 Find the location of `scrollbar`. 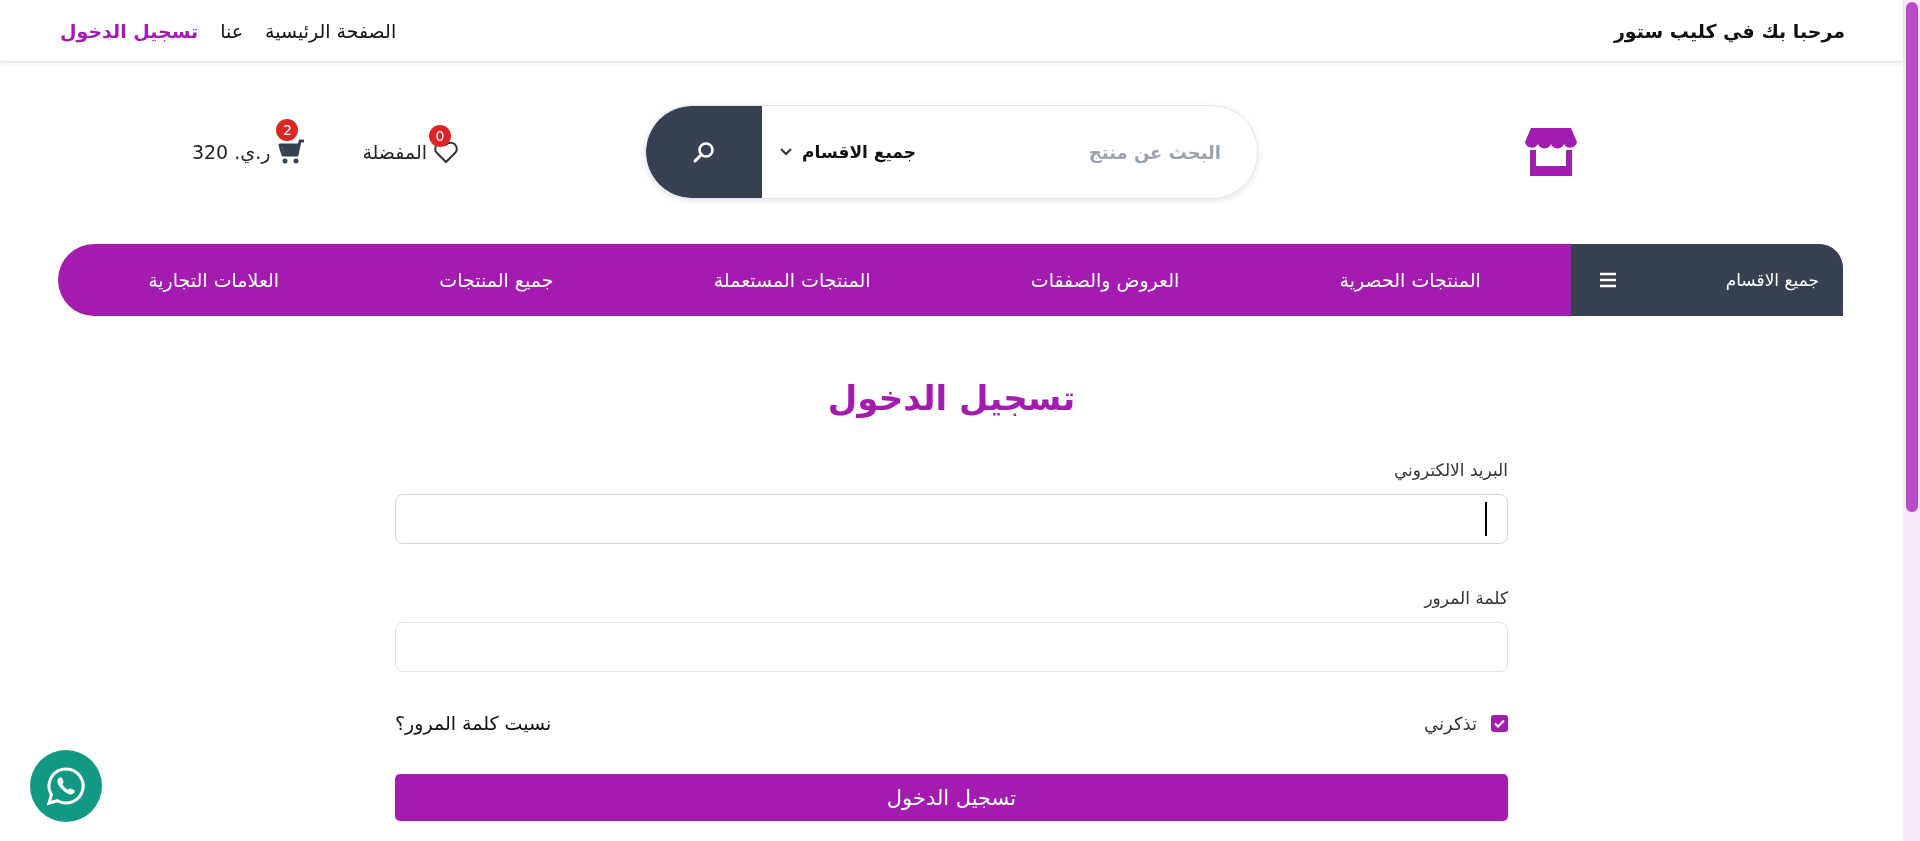

scrollbar is located at coordinates (1911, 420).